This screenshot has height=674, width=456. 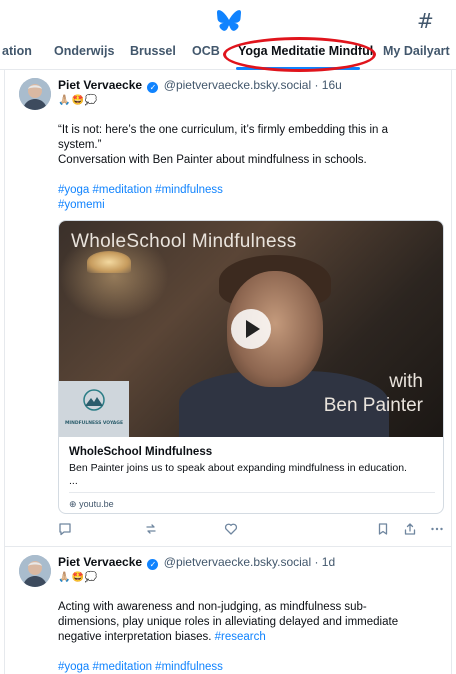 What do you see at coordinates (324, 562) in the screenshot?
I see `post-time: · 1d` at bounding box center [324, 562].